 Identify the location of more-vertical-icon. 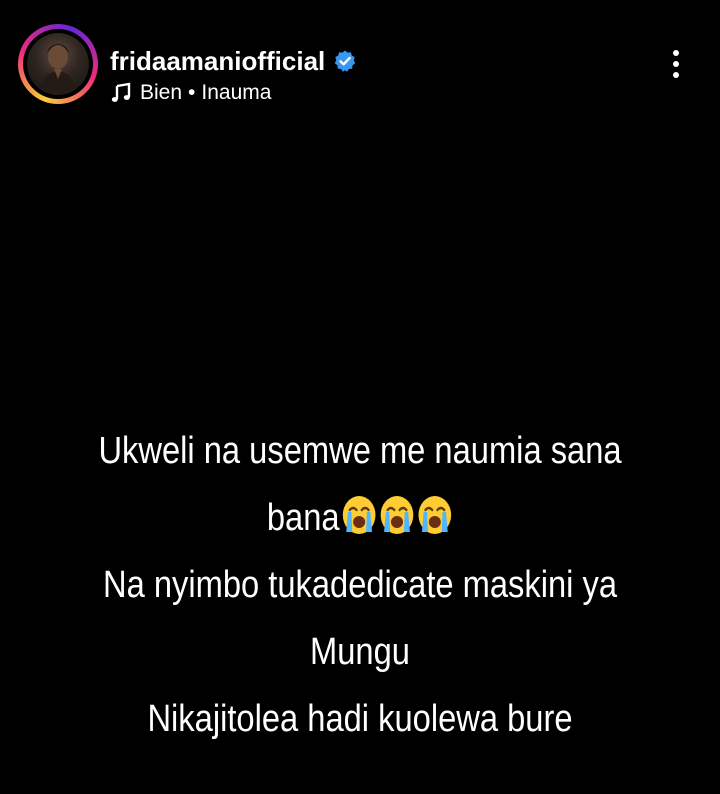
(676, 53).